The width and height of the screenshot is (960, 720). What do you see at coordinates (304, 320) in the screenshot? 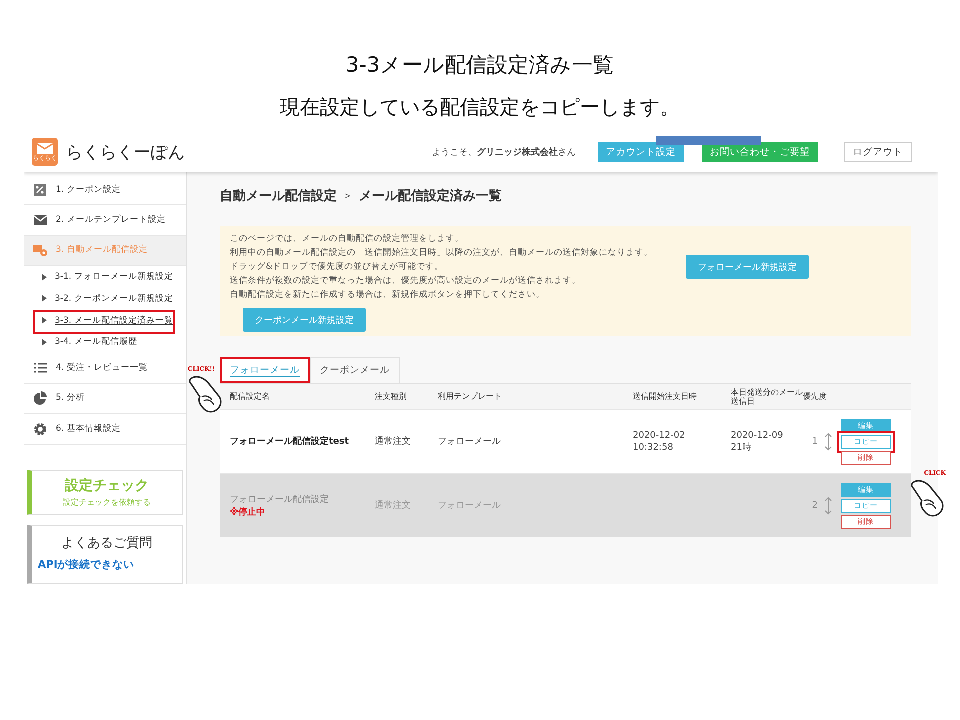
I see `new-coupon-mail-button: クーポンメール新規設定` at bounding box center [304, 320].